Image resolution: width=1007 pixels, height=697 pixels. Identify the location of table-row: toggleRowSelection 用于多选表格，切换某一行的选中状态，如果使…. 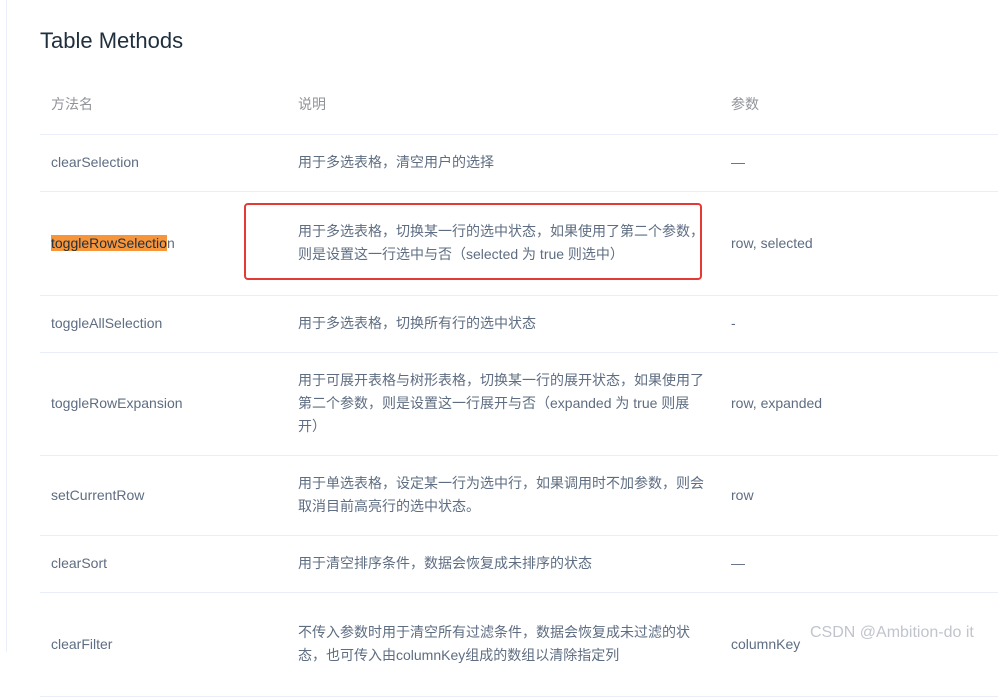
(519, 243).